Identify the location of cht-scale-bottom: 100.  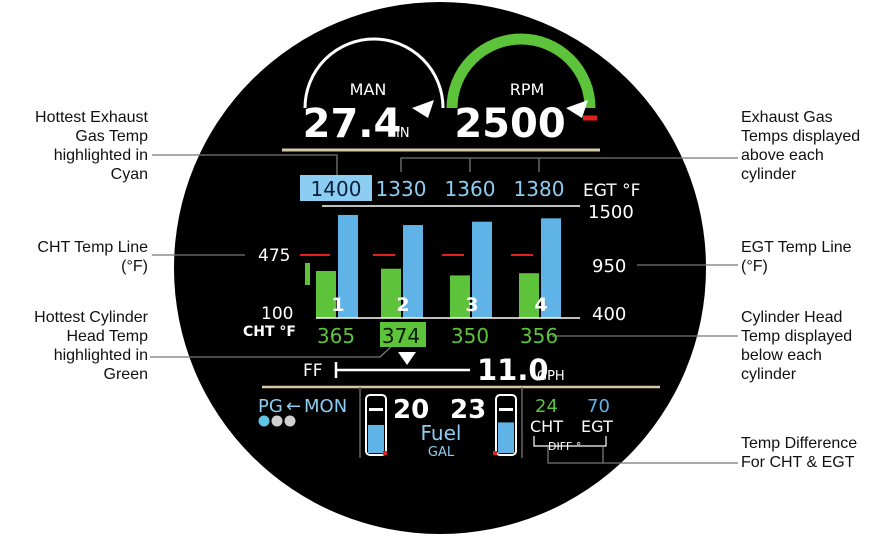
(277, 314).